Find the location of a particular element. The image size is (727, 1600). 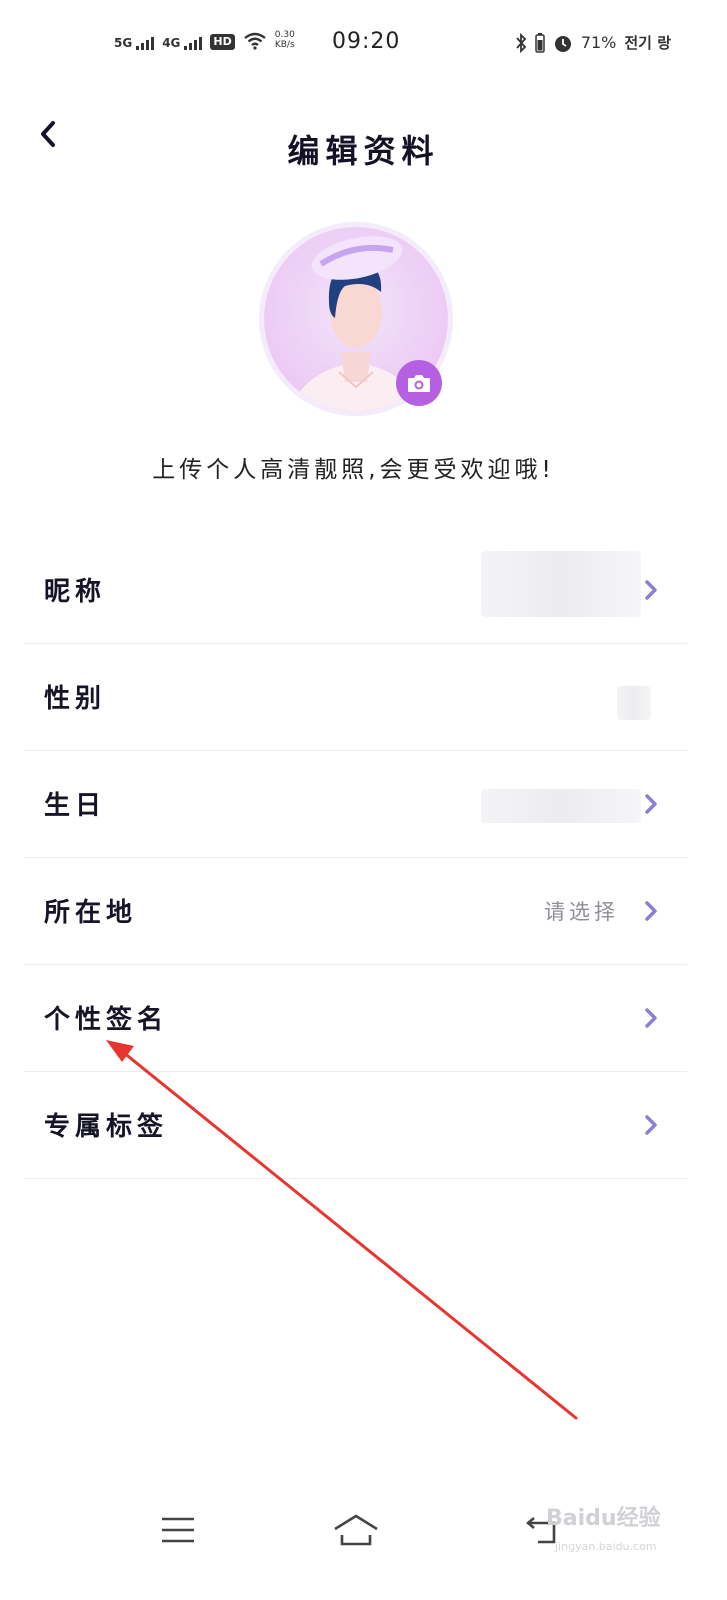

alarm-icon is located at coordinates (562, 43).